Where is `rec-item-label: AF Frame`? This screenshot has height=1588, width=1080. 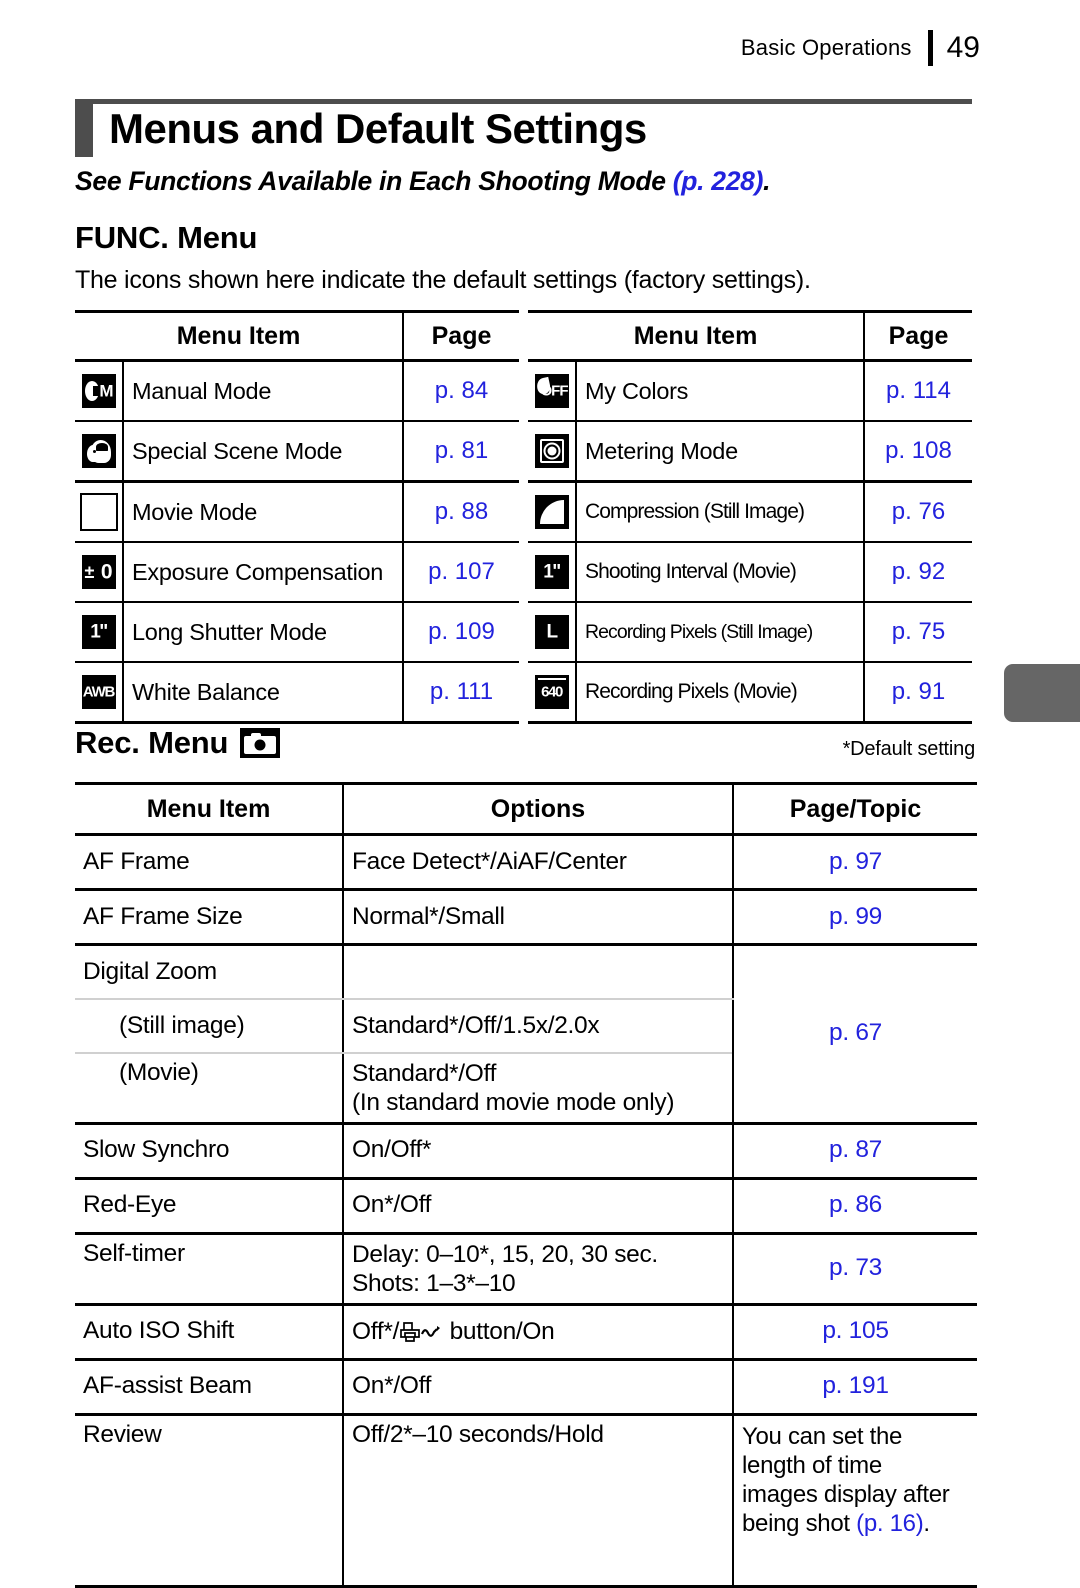
rec-item-label: AF Frame is located at coordinates (209, 862).